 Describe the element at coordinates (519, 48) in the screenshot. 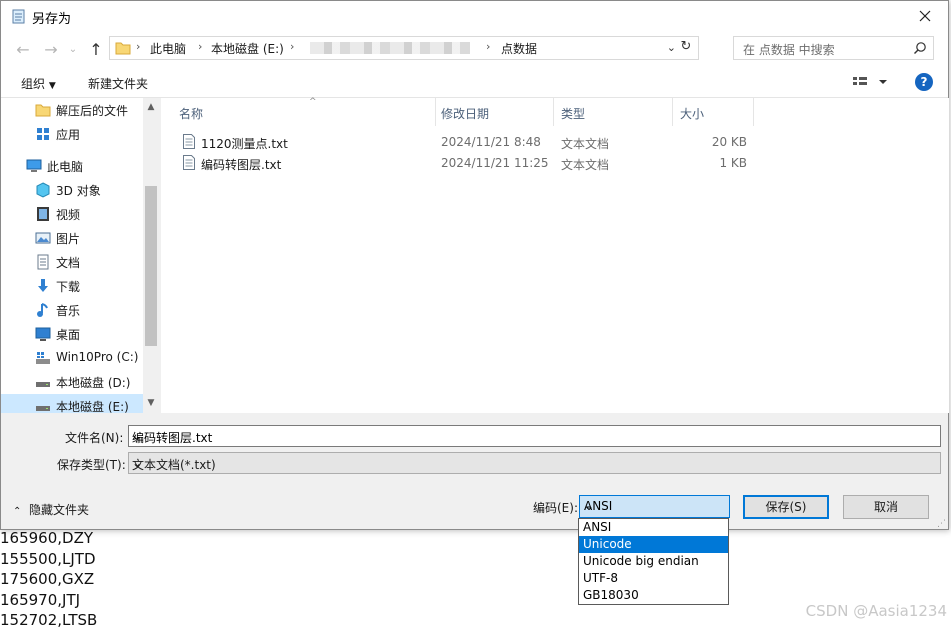

I see `breadcrumb-current-folder: 点数据` at that location.